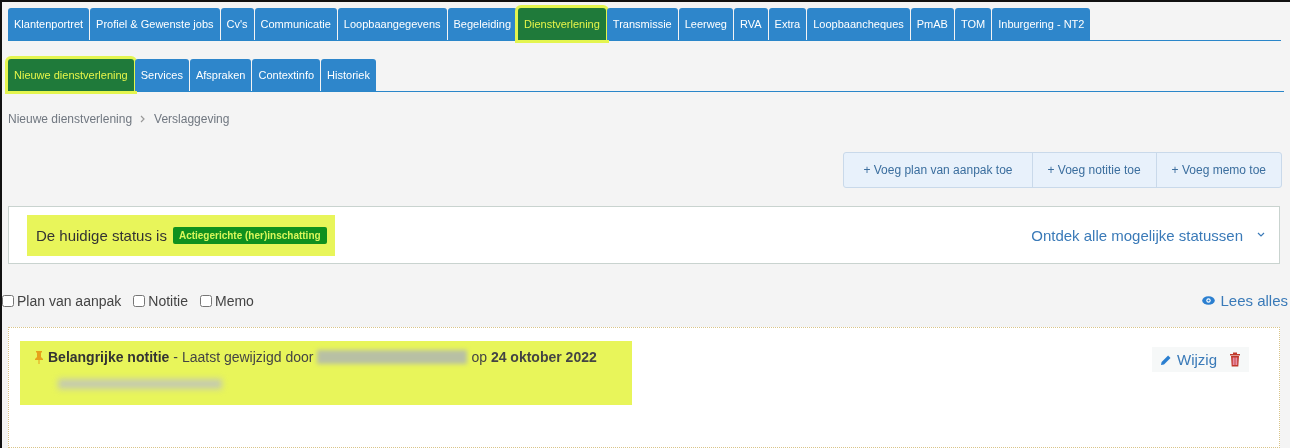  Describe the element at coordinates (101, 235) in the screenshot. I see `status-label: De huidige status is` at that location.